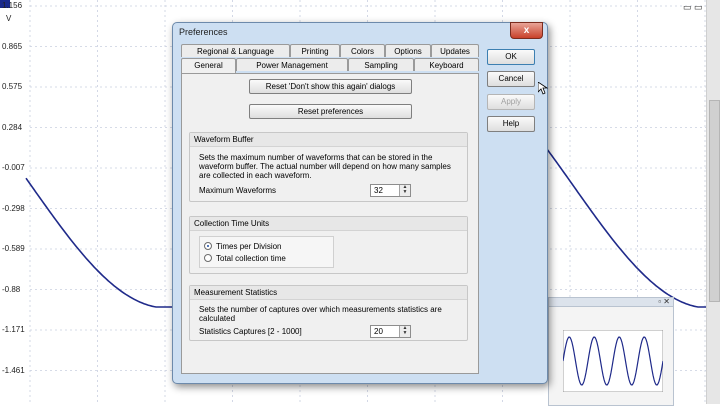 The width and height of the screenshot is (720, 406). What do you see at coordinates (378, 190) in the screenshot?
I see `maximum-waveforms-value: 32` at bounding box center [378, 190].